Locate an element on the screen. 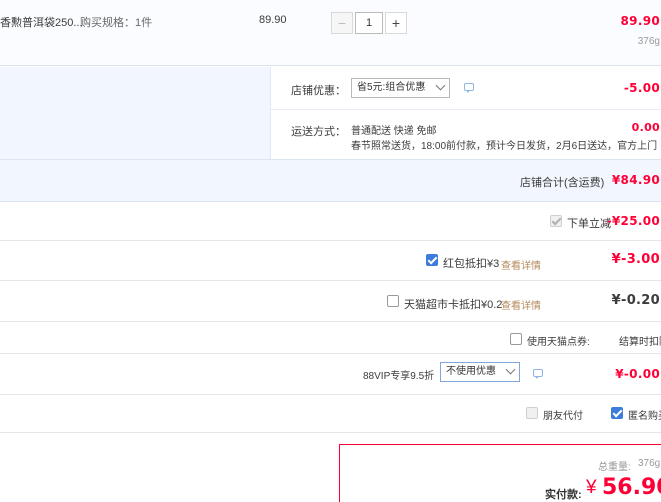  redpacket-checkbox is located at coordinates (432, 260).